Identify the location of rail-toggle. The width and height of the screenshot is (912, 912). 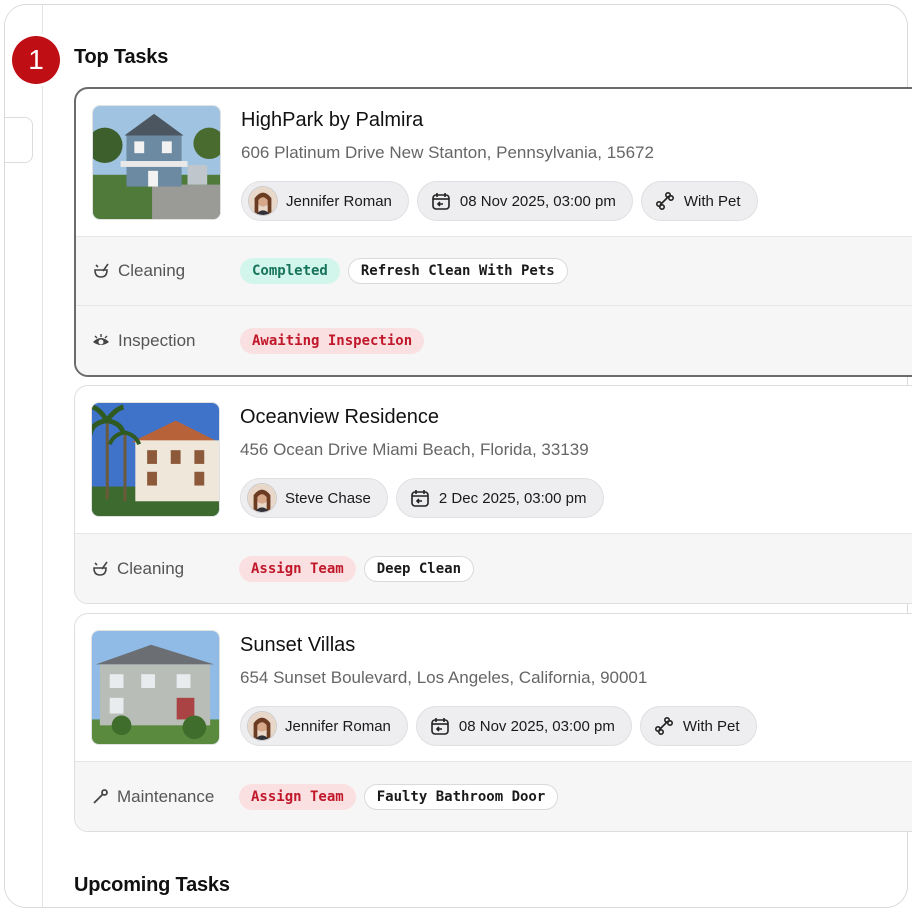
(19, 140).